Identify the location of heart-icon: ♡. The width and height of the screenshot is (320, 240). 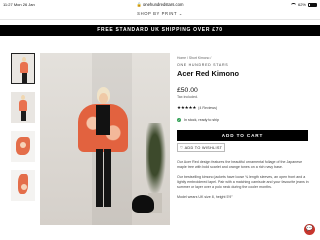
(181, 148).